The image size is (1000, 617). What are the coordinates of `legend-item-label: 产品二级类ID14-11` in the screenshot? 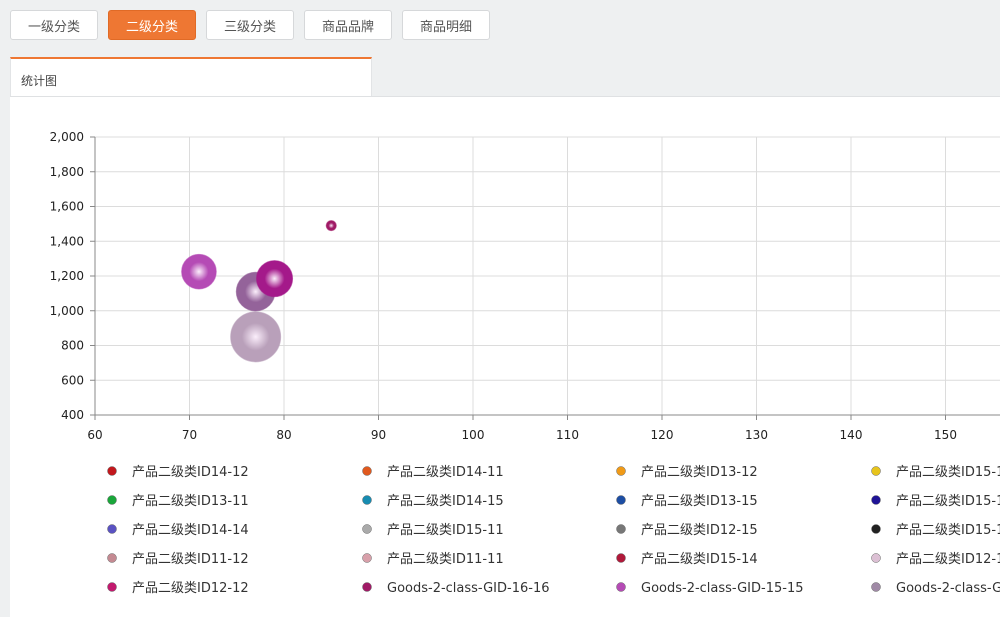 It's located at (445, 472).